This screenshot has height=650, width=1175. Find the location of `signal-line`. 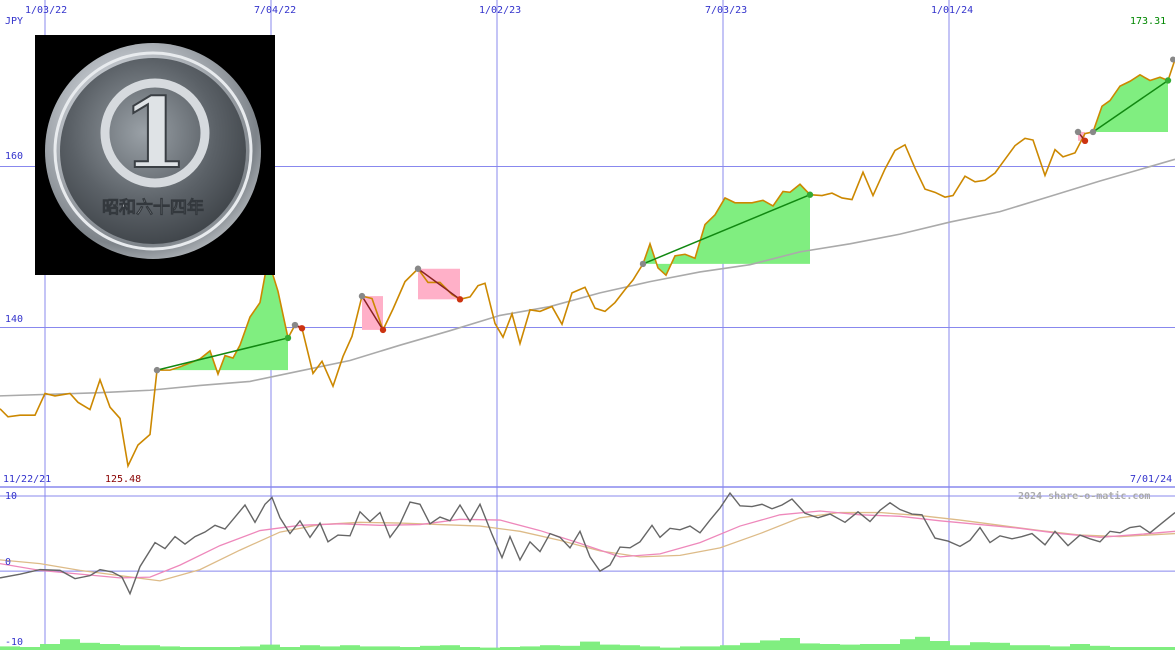

signal-line is located at coordinates (587, 544).